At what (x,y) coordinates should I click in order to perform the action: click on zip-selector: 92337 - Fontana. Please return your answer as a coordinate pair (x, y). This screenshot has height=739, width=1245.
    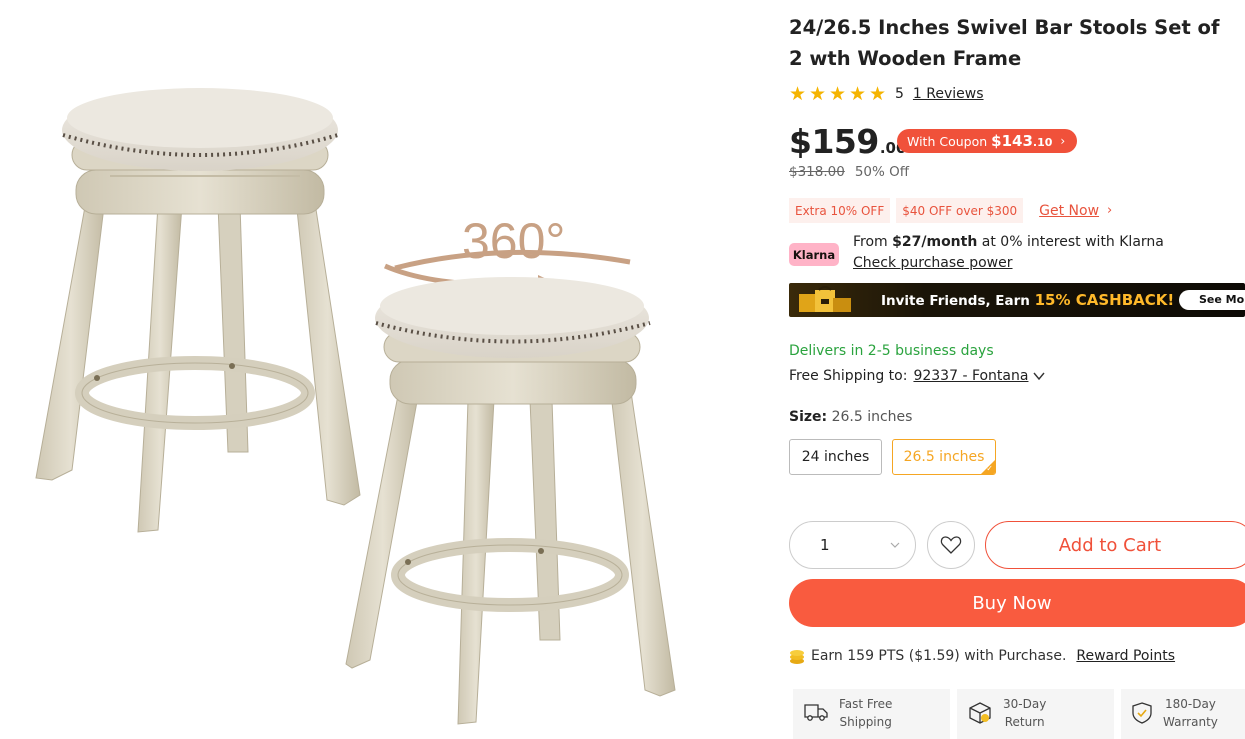
    Looking at the image, I should click on (970, 376).